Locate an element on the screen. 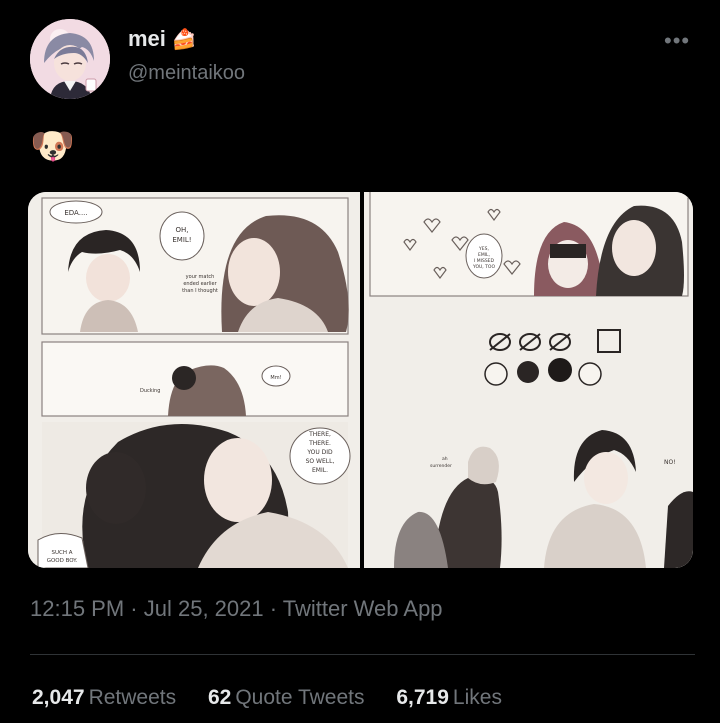  likes-label: Likes is located at coordinates (477, 697).